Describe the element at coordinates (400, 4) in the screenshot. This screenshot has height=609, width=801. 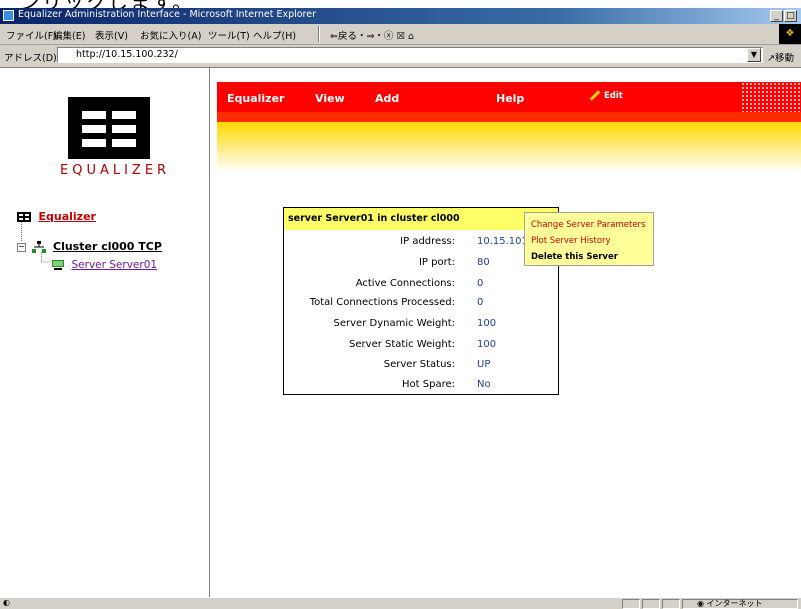
I see `caption-fragment: ンリックします。` at that location.